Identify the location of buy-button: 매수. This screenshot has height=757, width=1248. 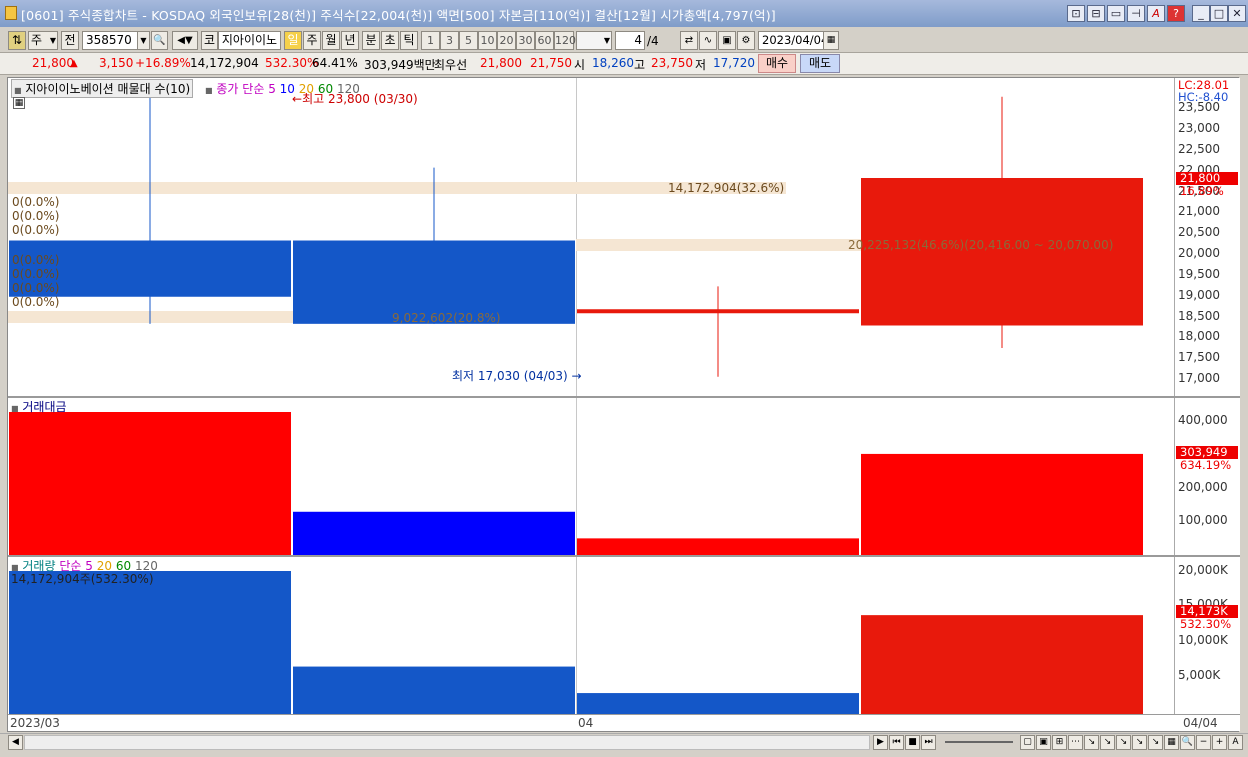
(777, 63).